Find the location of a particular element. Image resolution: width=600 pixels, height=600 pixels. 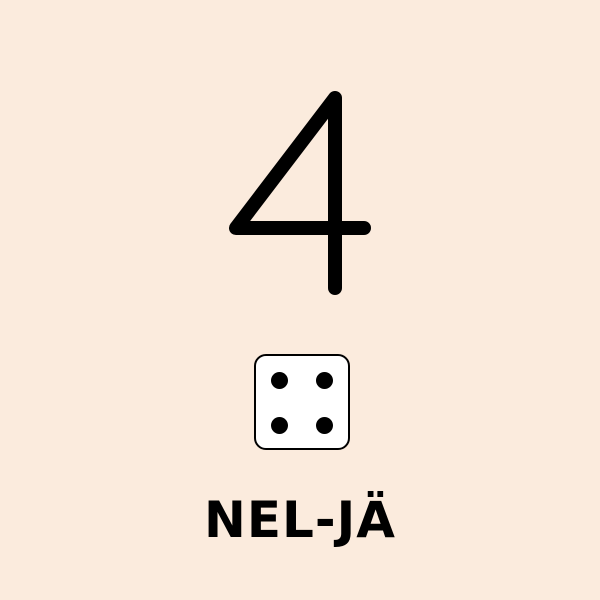

numeral-four-stroke is located at coordinates (300, 193).